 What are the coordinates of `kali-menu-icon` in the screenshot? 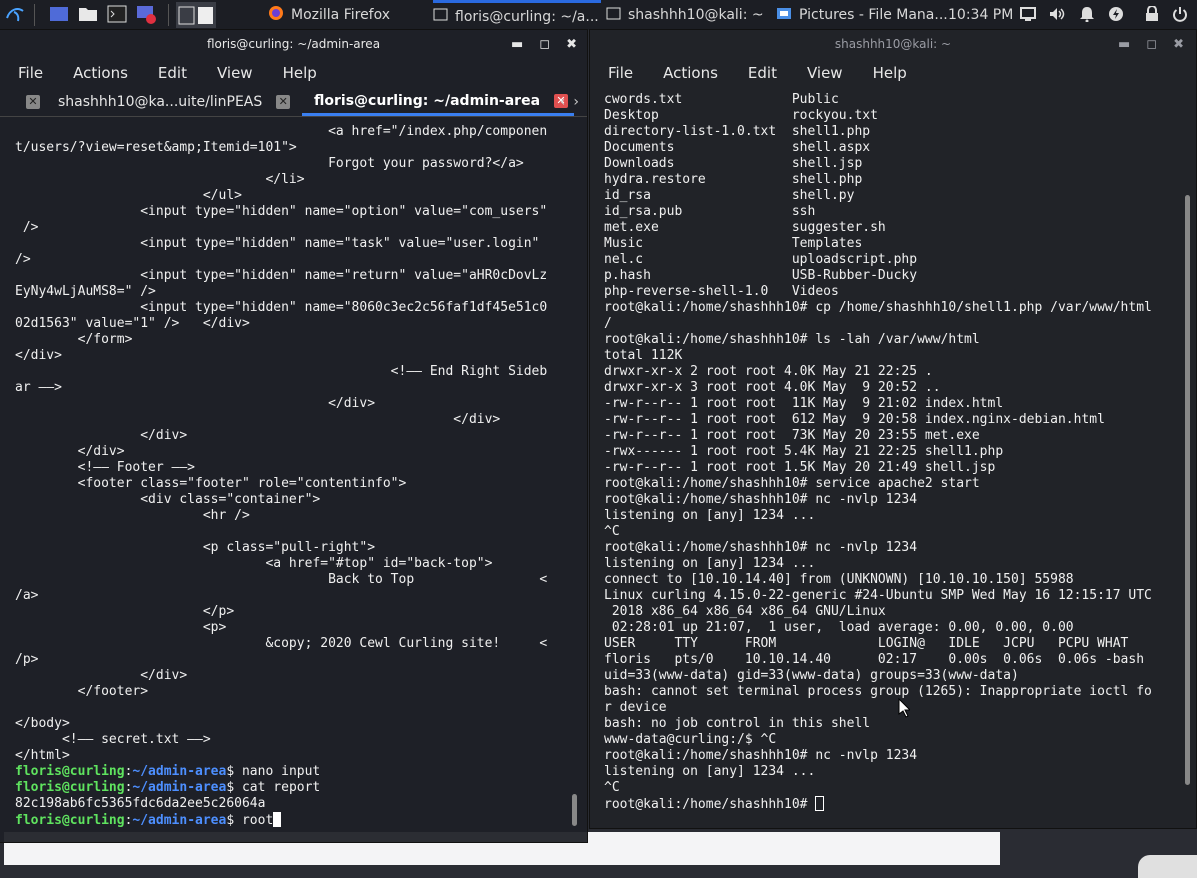 It's located at (15, 14).